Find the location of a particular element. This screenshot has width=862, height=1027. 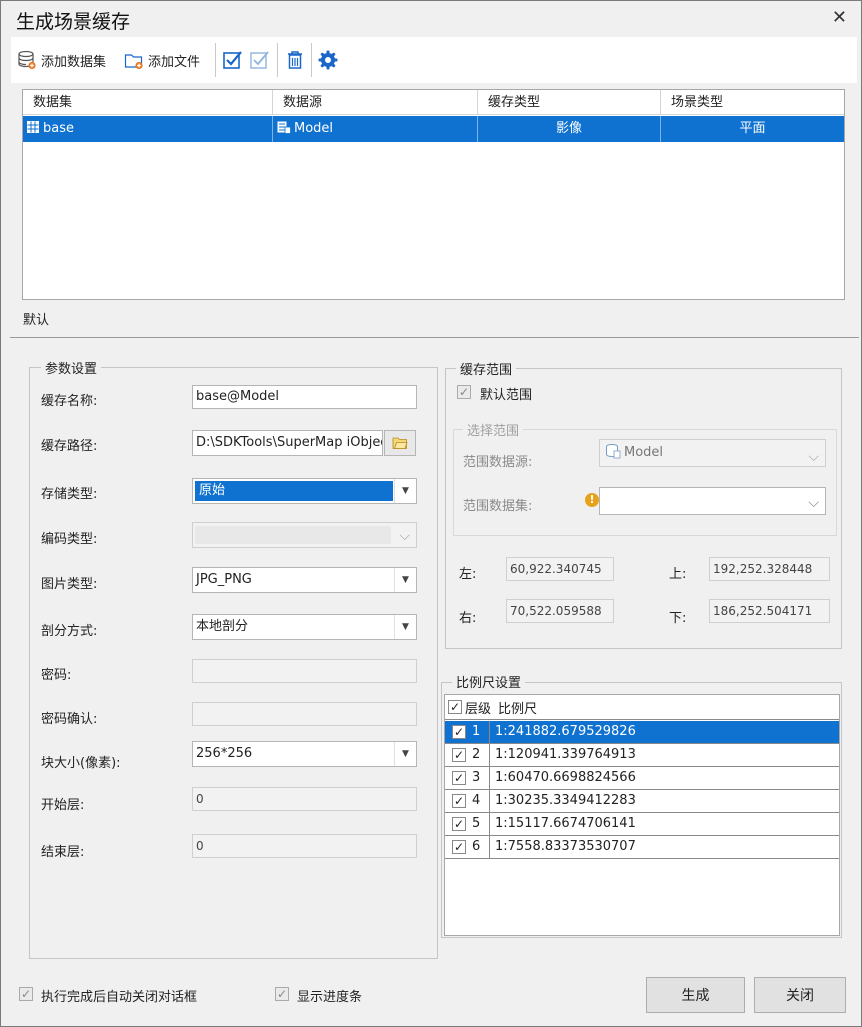

tiling-select: 本地剖分 ▼ is located at coordinates (304, 627).